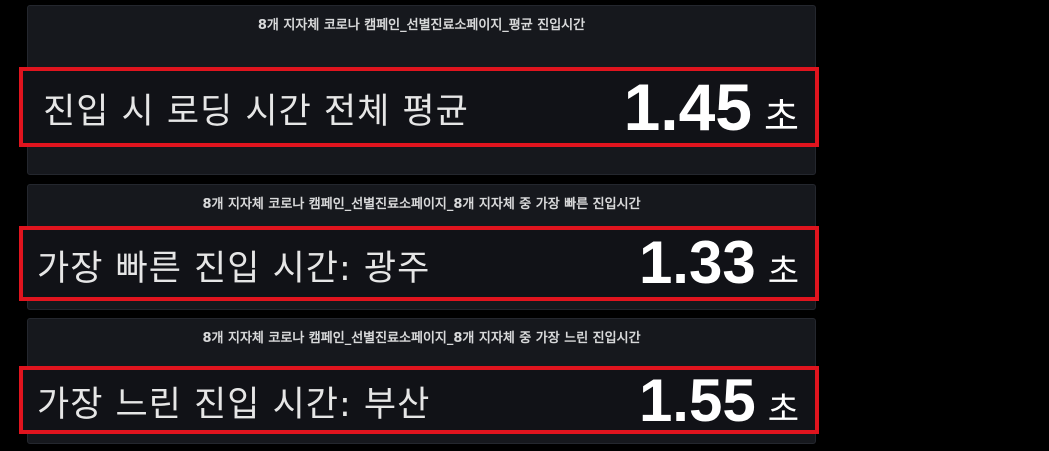  I want to click on stat-label: 가장 느린 진입 시간: 부산, so click(234, 405).